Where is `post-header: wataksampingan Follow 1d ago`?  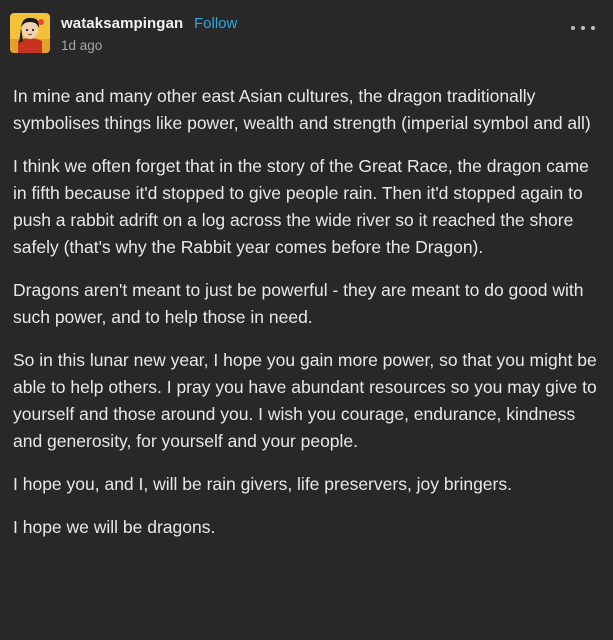
post-header: wataksampingan Follow 1d ago is located at coordinates (306, 35).